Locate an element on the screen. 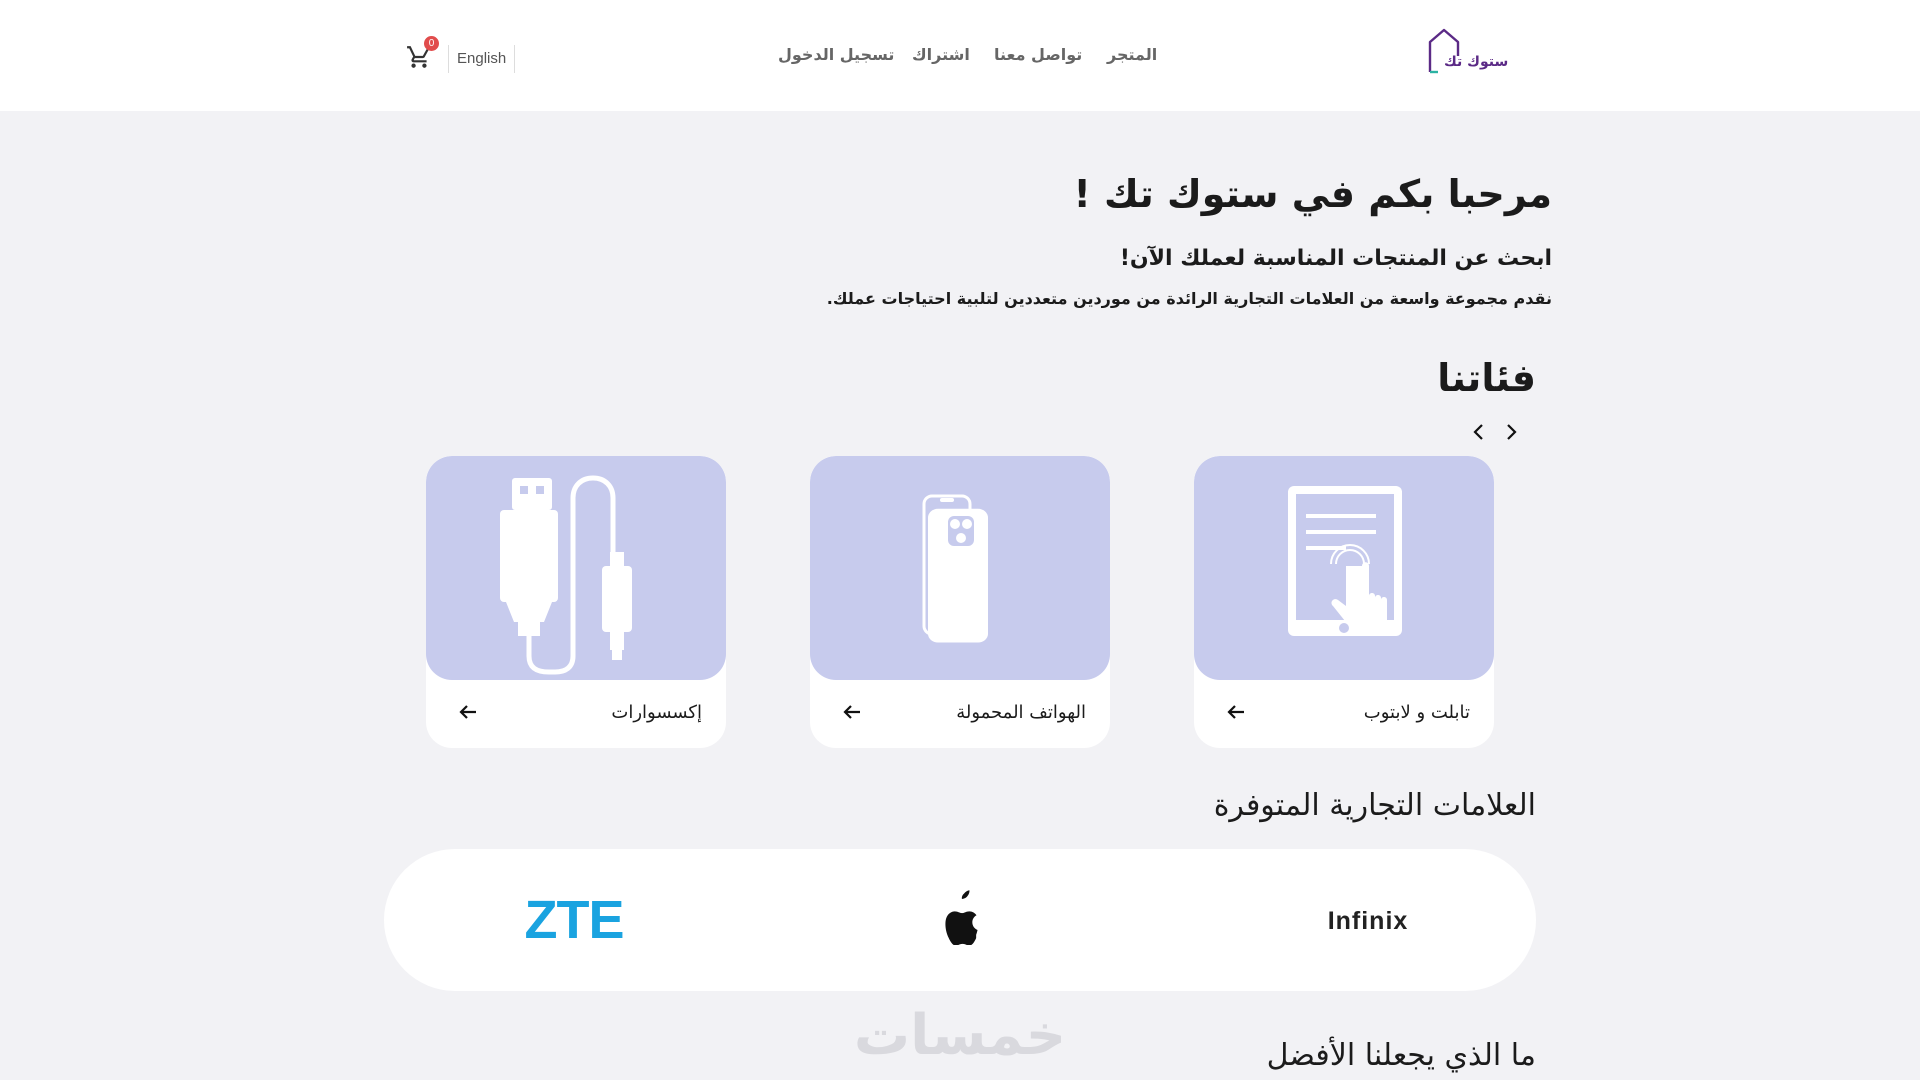  brand-apple is located at coordinates (960, 916).